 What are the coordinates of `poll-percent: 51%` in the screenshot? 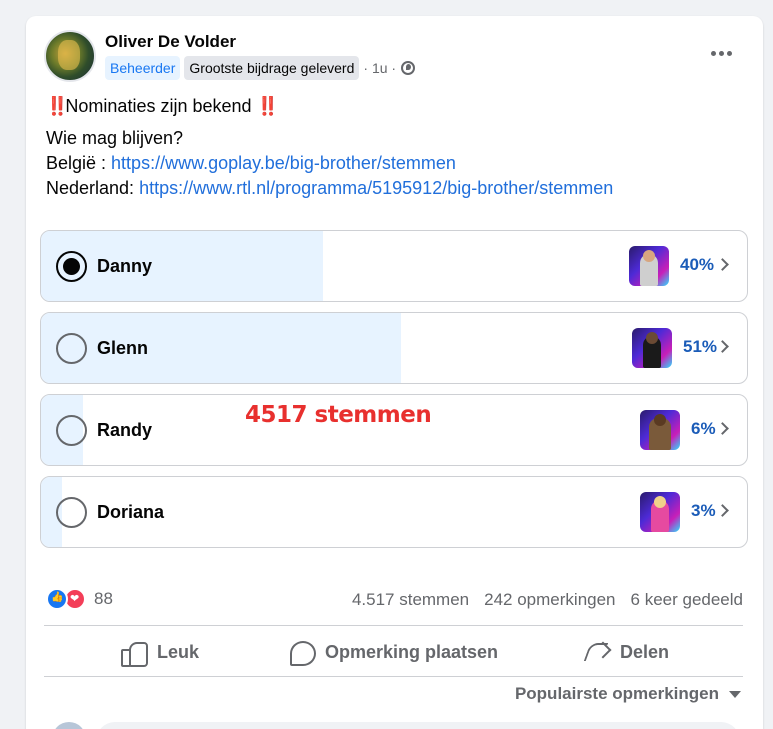 It's located at (700, 347).